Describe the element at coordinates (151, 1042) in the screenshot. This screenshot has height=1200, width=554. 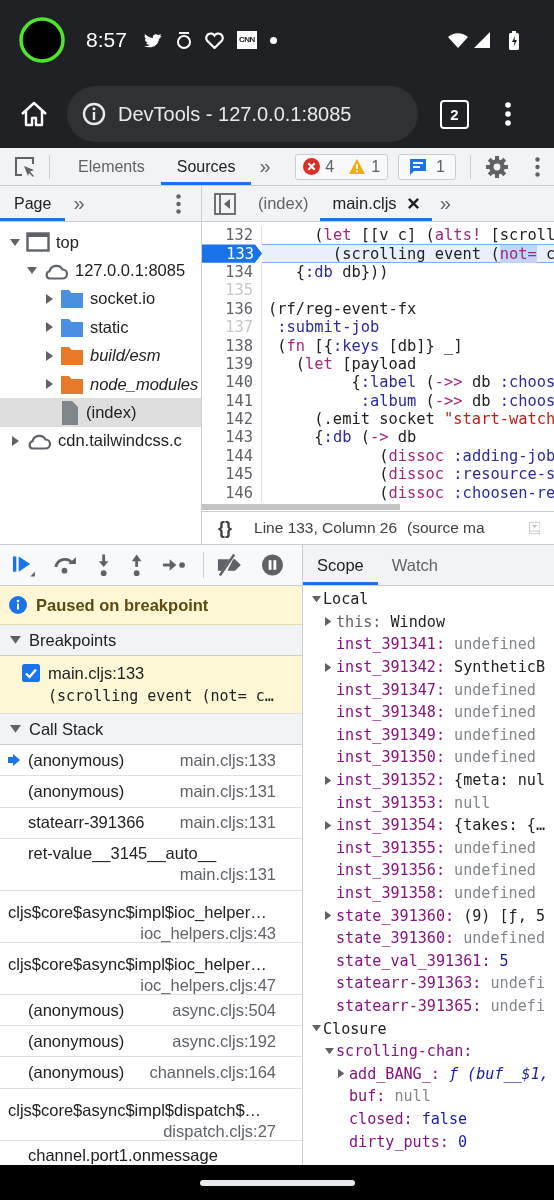
I see `call-frame: (anonymous) async.cljs:192` at that location.